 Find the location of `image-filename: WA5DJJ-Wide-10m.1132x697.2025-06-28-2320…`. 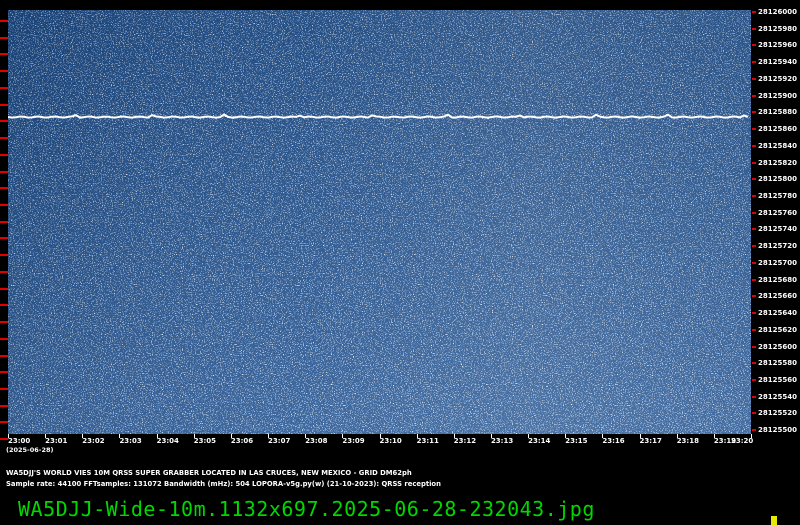

image-filename: WA5DJJ-Wide-10m.1132x697.2025-06-28-2320… is located at coordinates (306, 509).